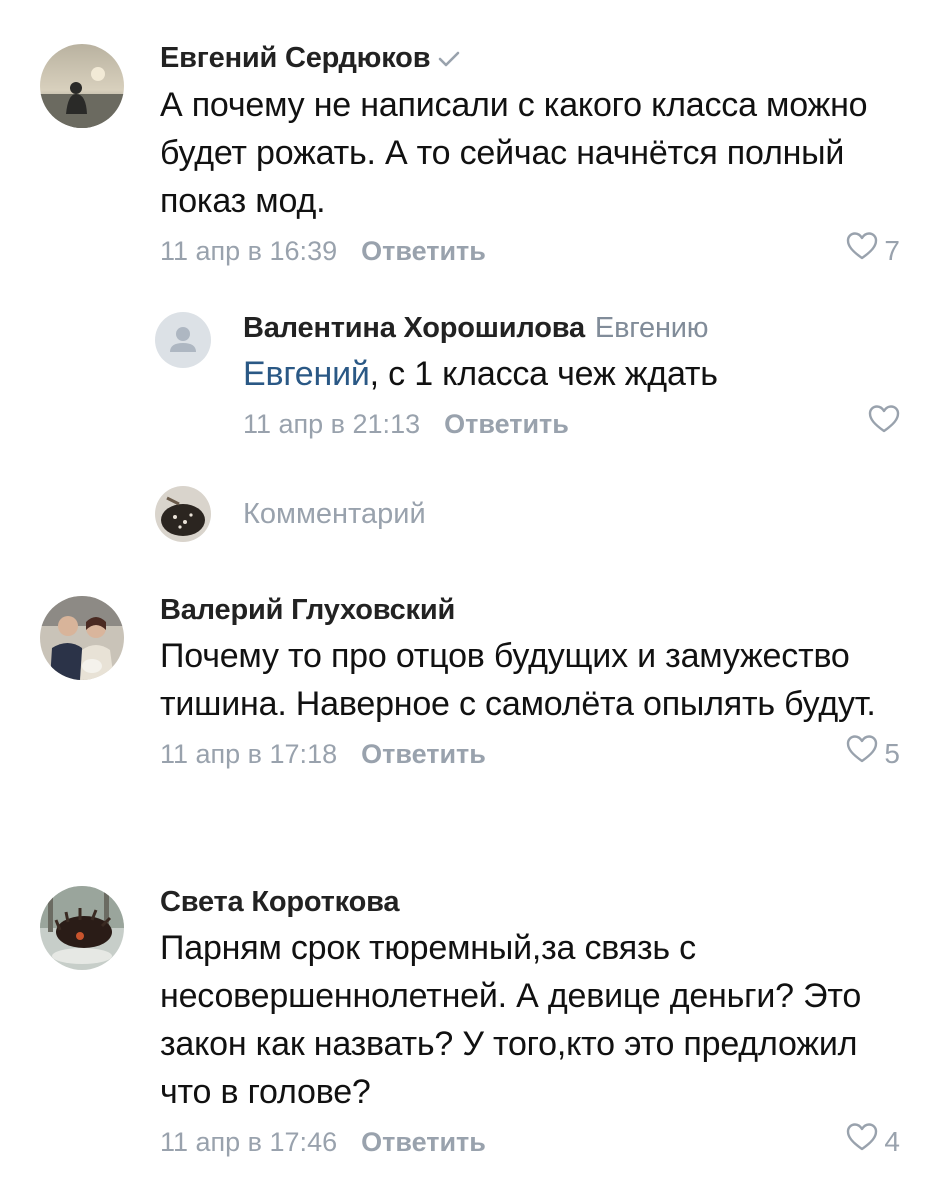  I want to click on like-button: 7, so click(873, 251).